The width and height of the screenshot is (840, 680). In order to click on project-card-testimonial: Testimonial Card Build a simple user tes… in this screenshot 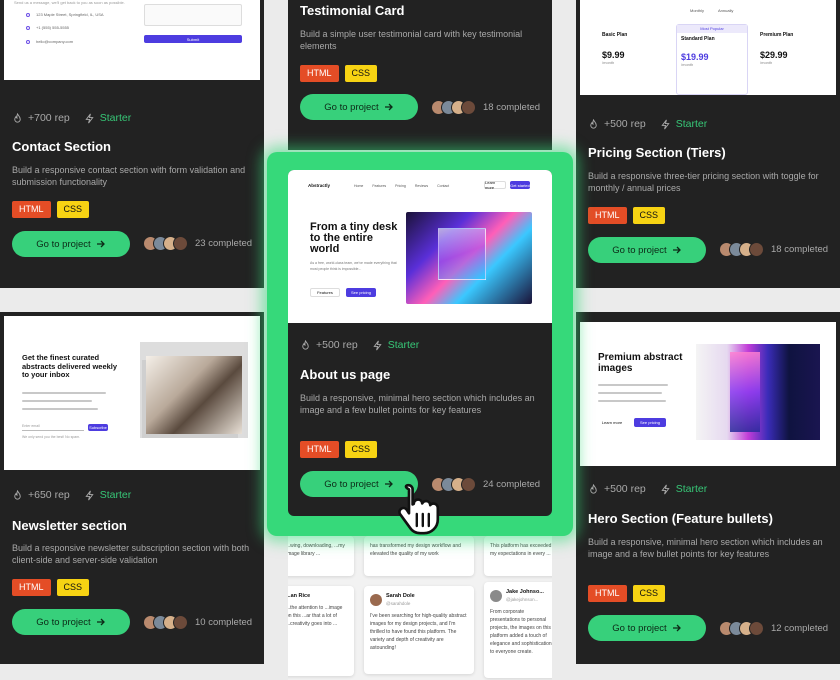, I will do `click(420, 75)`.